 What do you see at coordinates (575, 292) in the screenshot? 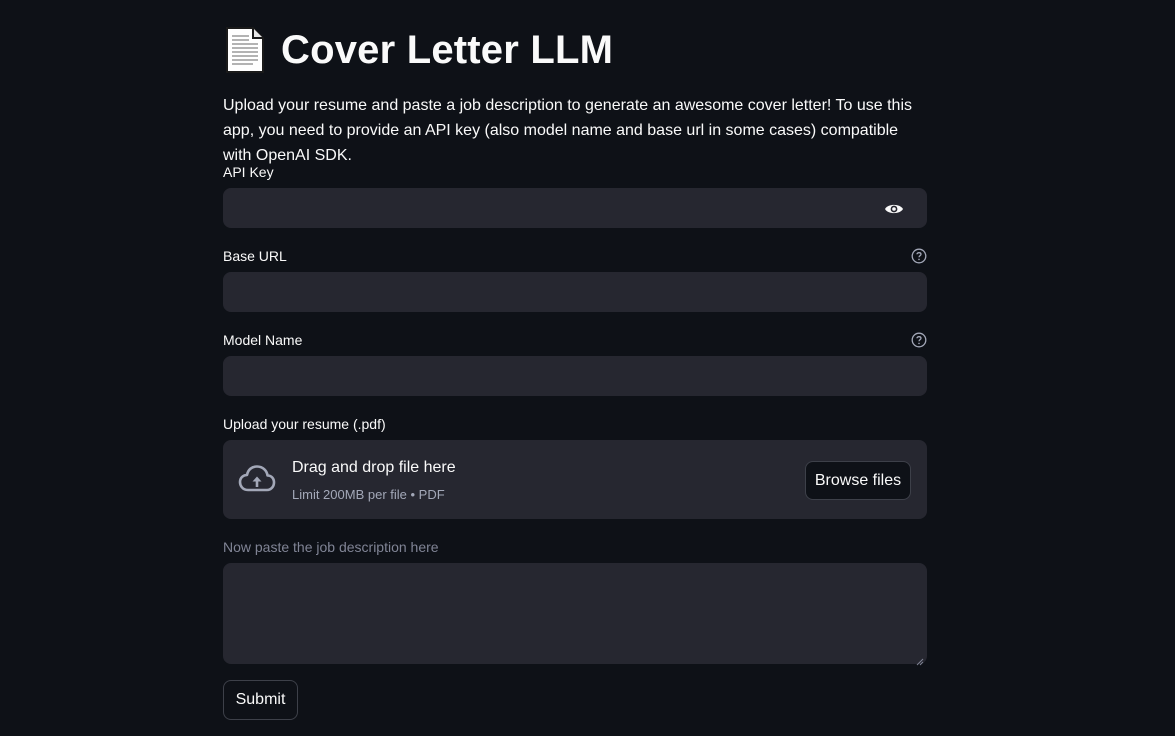
I see `base-url-input` at bounding box center [575, 292].